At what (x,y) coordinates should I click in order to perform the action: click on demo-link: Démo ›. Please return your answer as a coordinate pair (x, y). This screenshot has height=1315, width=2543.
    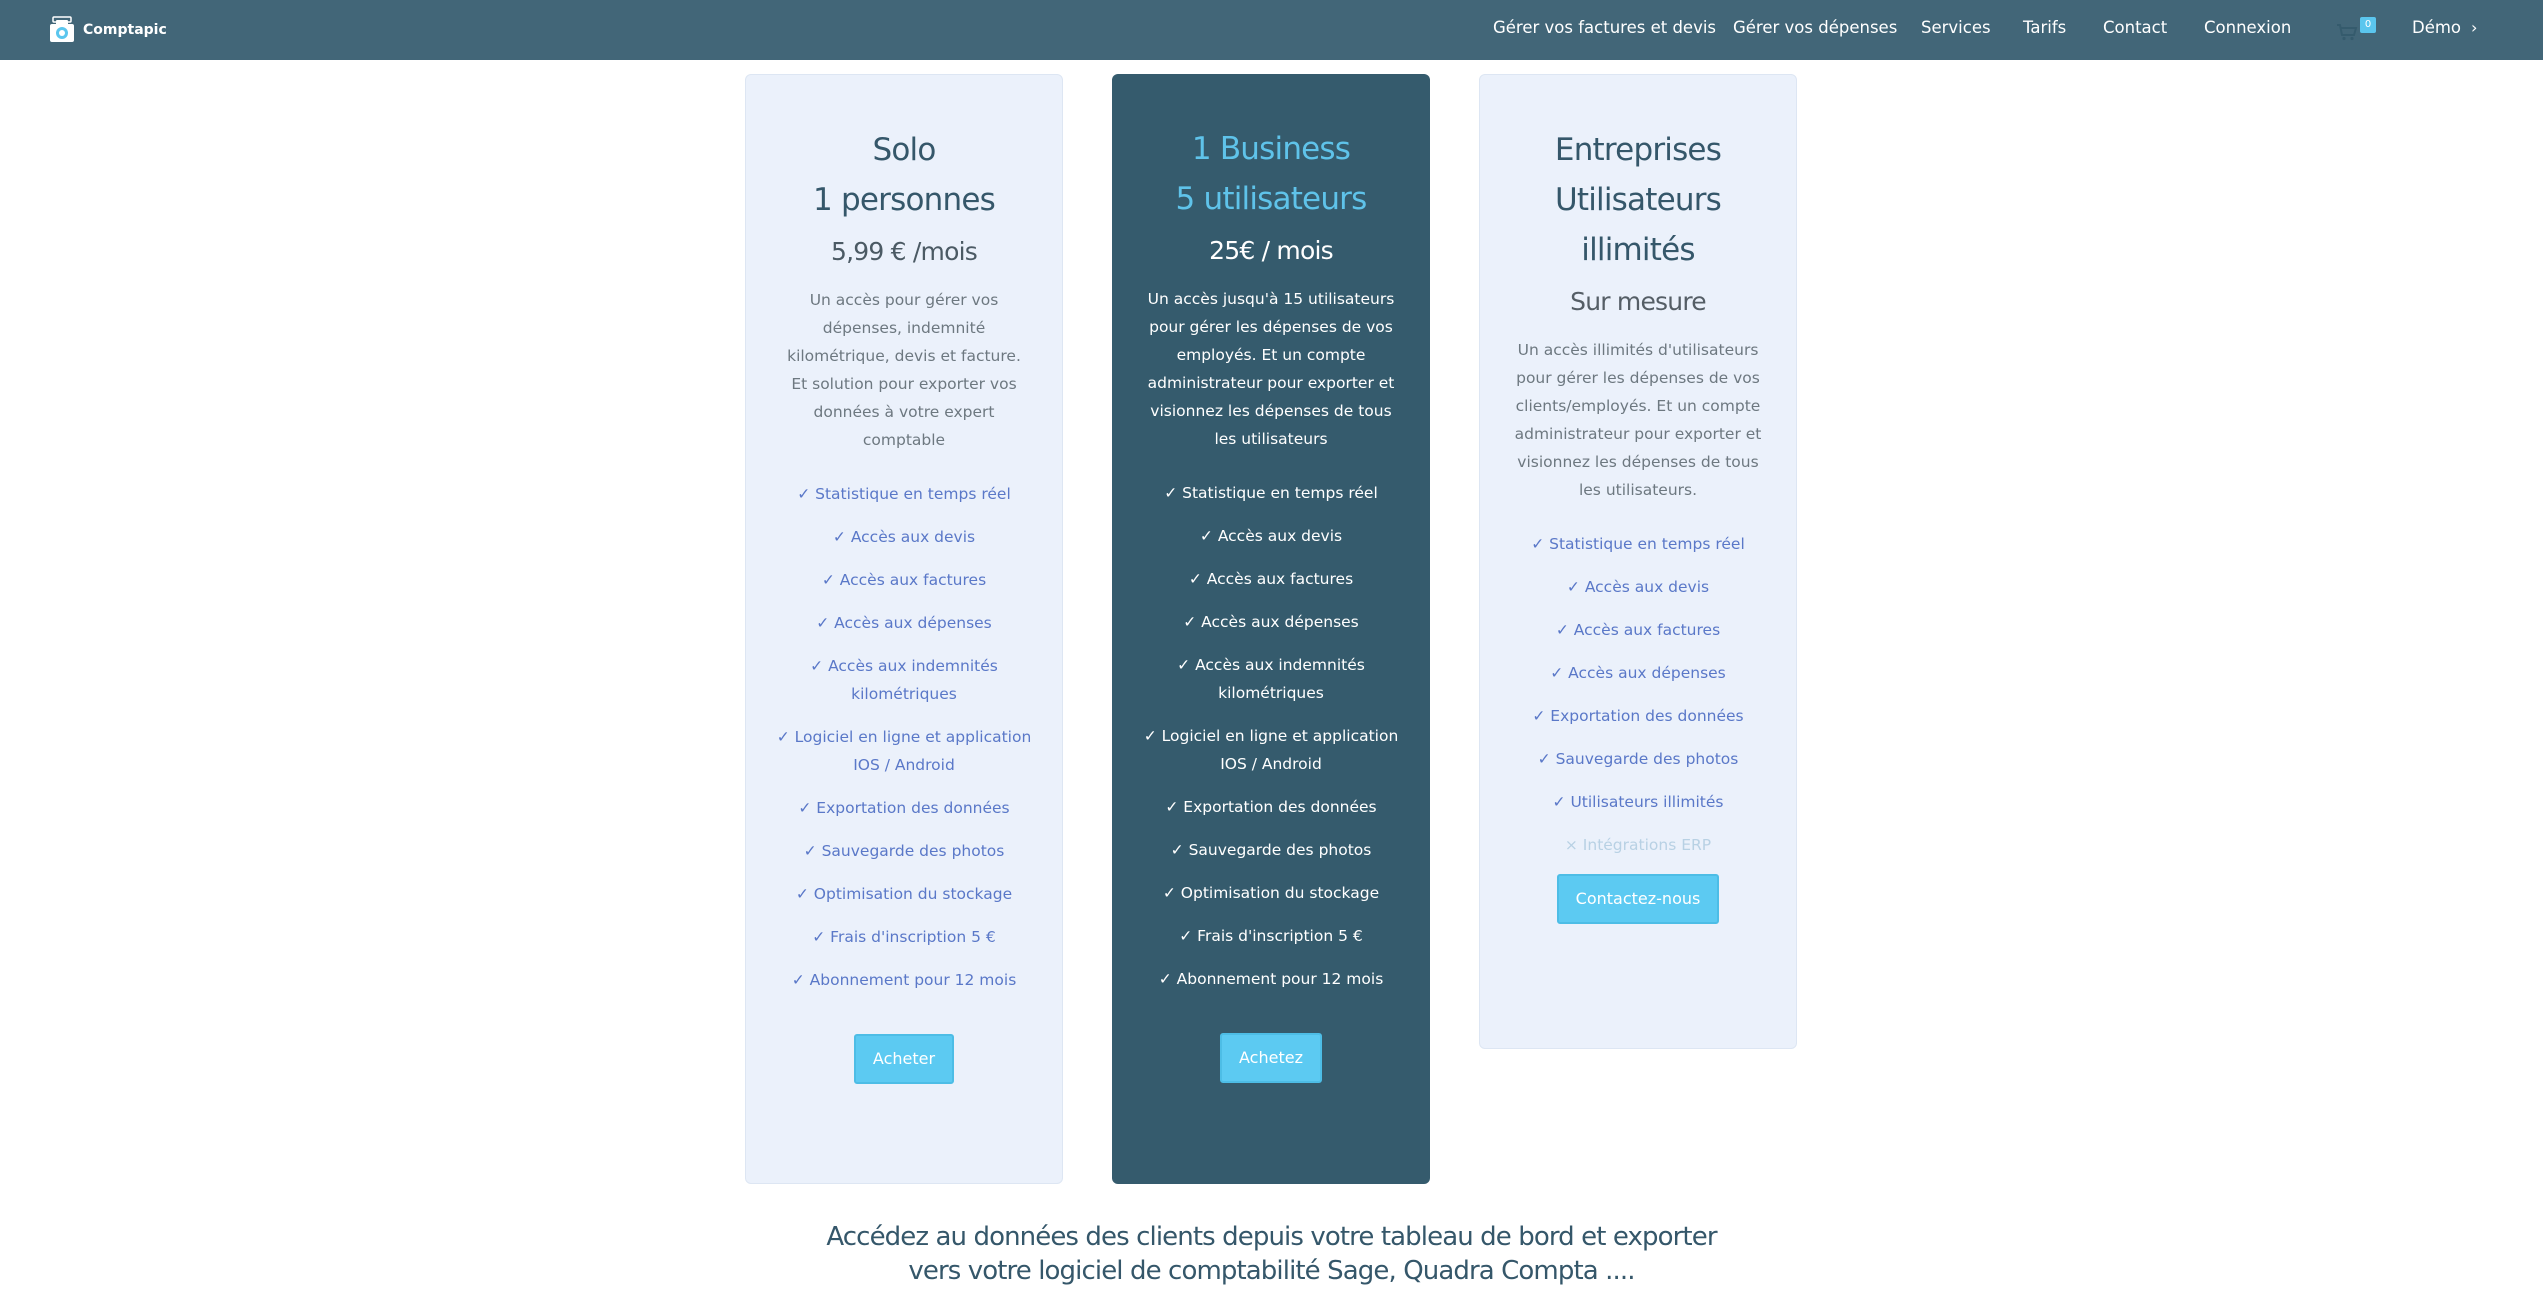
    Looking at the image, I should click on (2444, 27).